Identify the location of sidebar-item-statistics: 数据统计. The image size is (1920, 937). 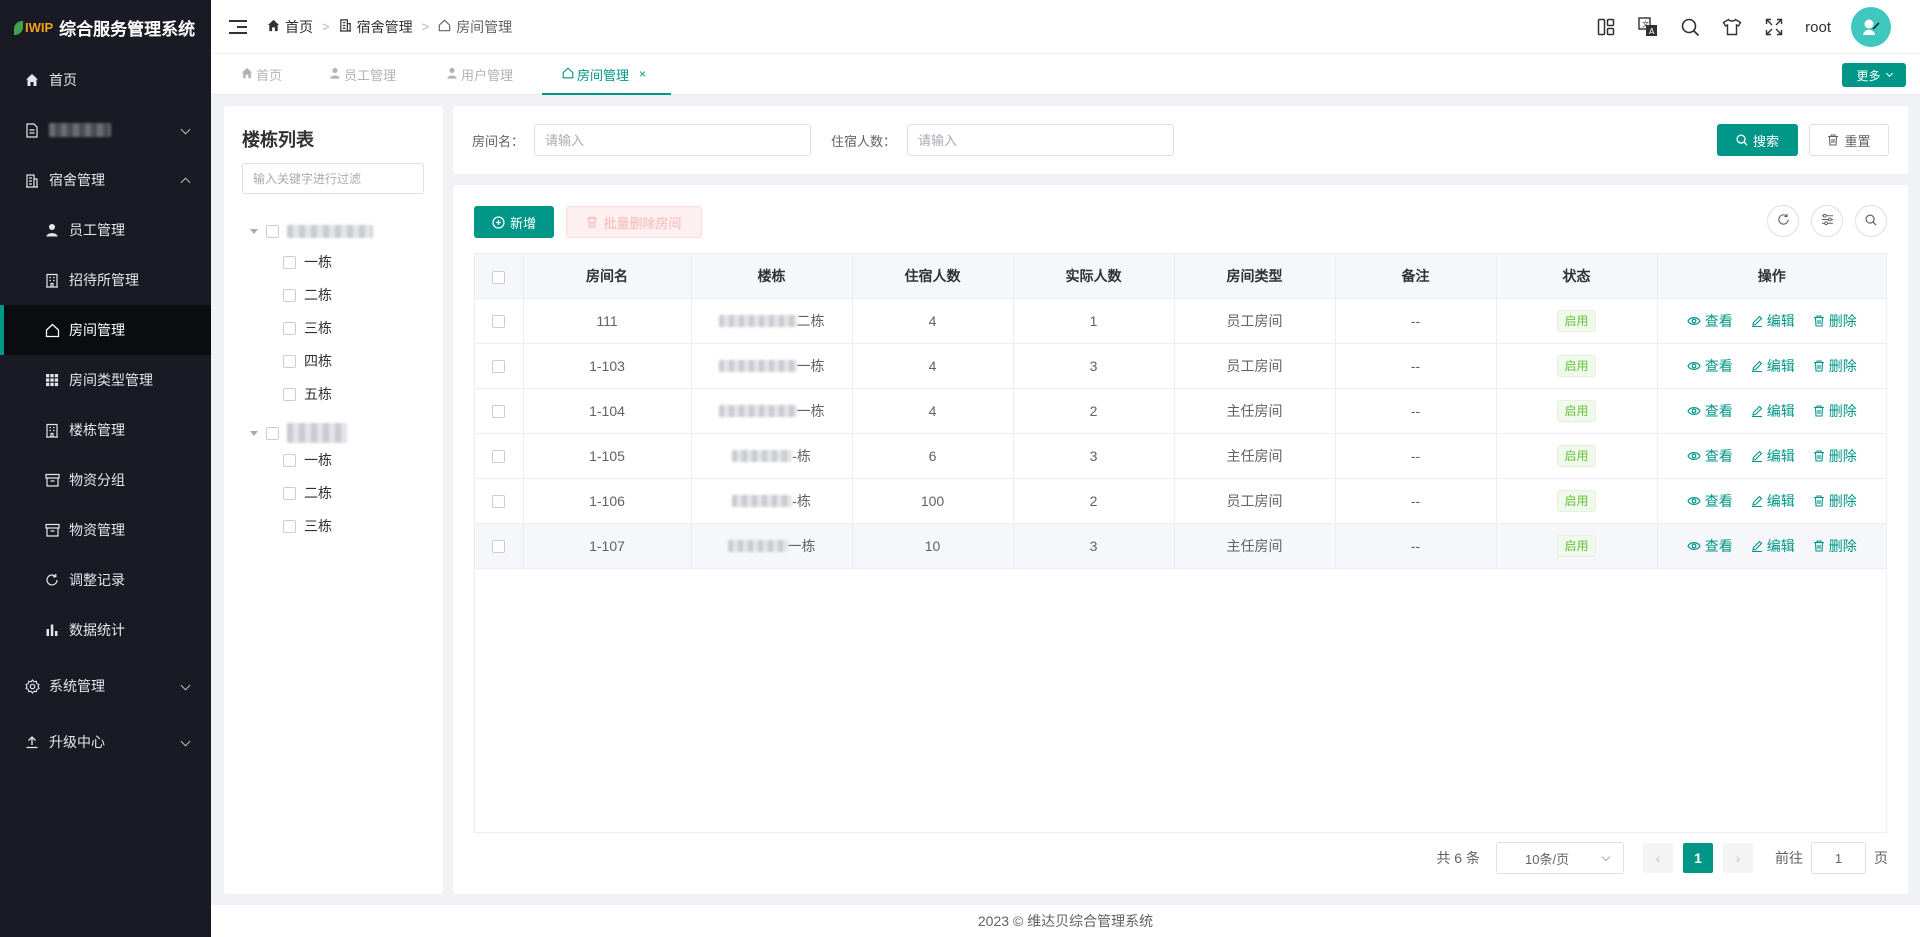
(105, 630).